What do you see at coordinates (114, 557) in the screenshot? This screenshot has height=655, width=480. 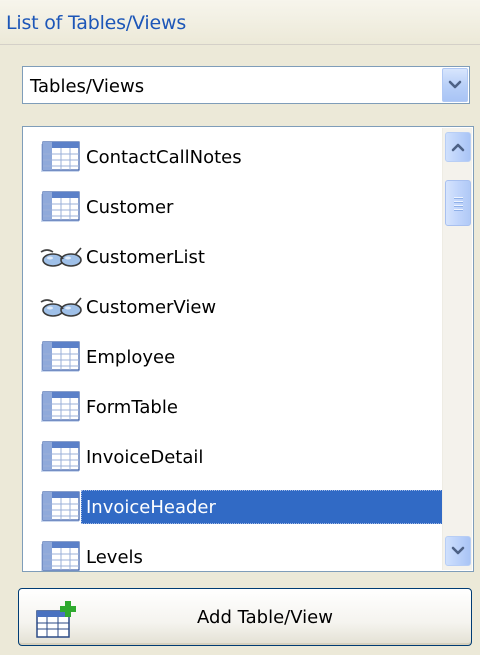 I see `list-item-label: Levels` at bounding box center [114, 557].